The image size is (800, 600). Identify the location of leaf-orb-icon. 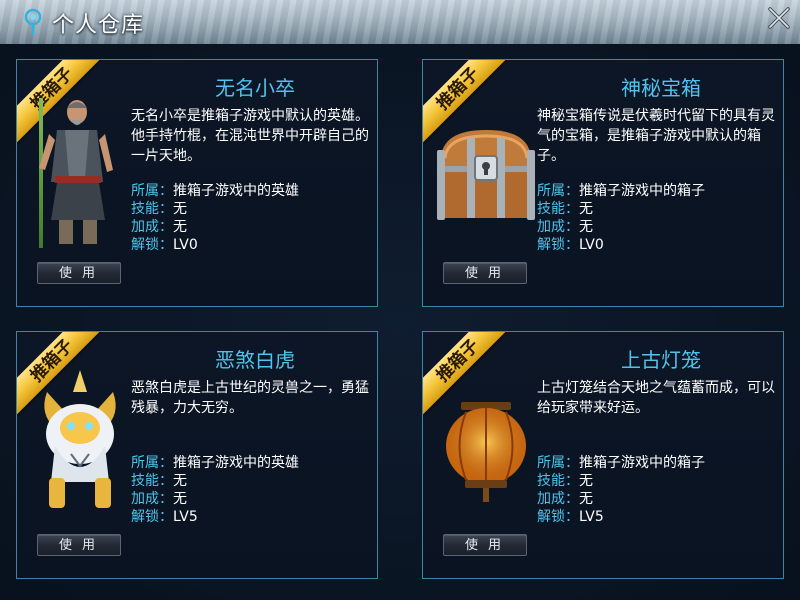
(33, 21).